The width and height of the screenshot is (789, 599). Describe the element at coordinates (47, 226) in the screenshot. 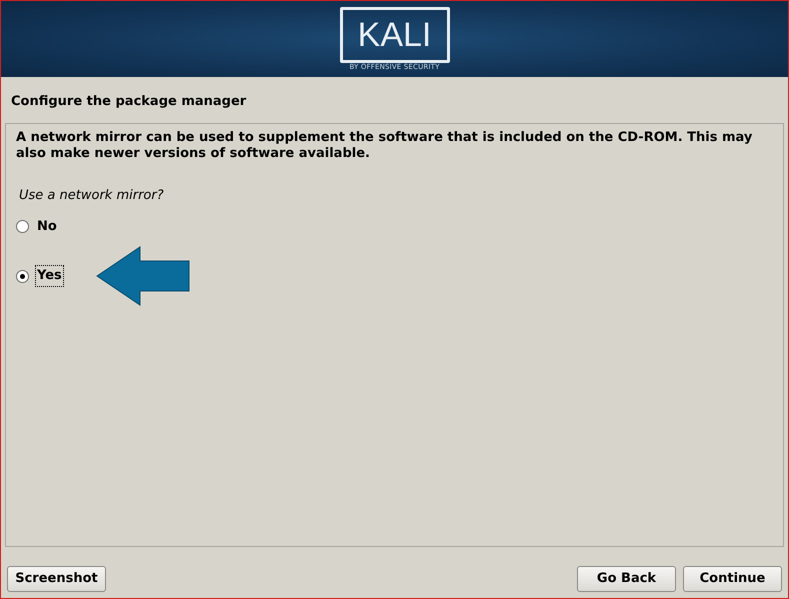

I see `option-label: No` at that location.